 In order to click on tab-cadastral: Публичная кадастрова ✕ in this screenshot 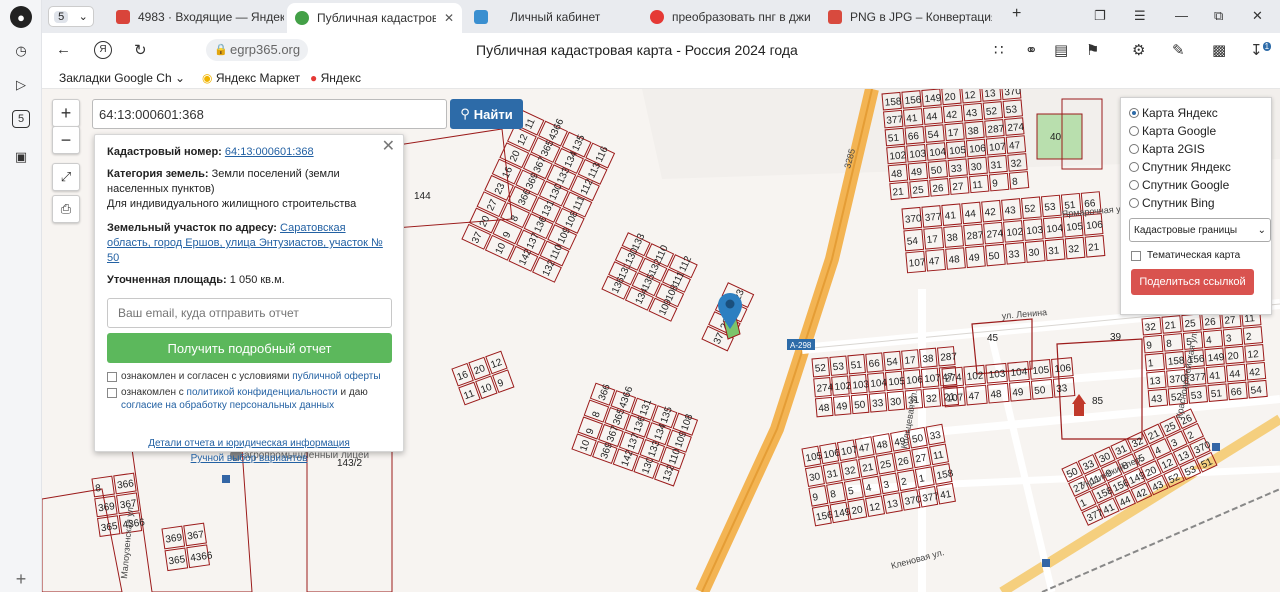, I will do `click(374, 18)`.